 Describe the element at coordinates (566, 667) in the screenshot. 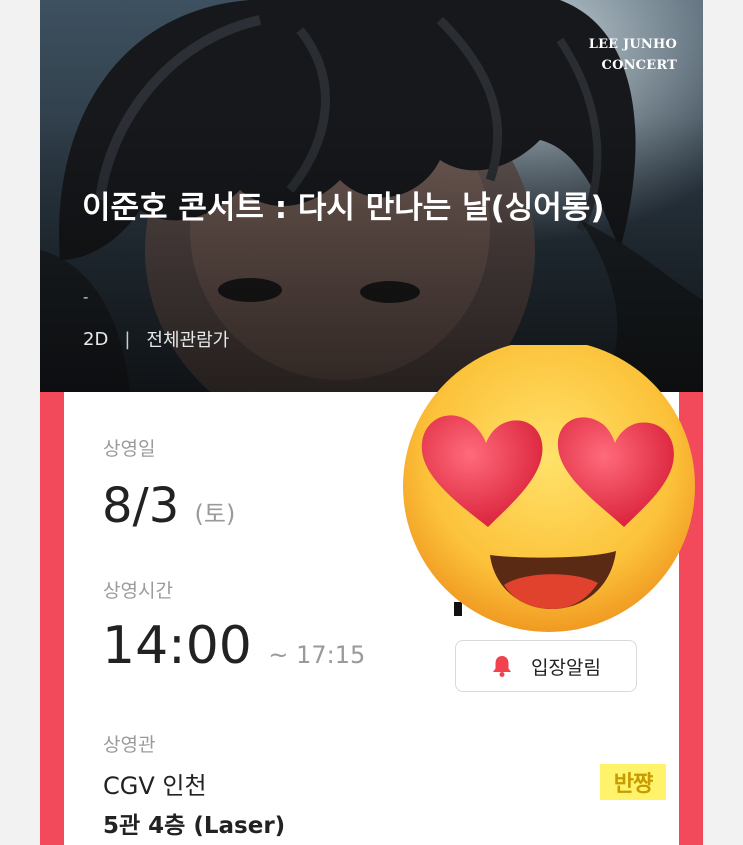

I see `entry-alert-label: 입장알림` at that location.